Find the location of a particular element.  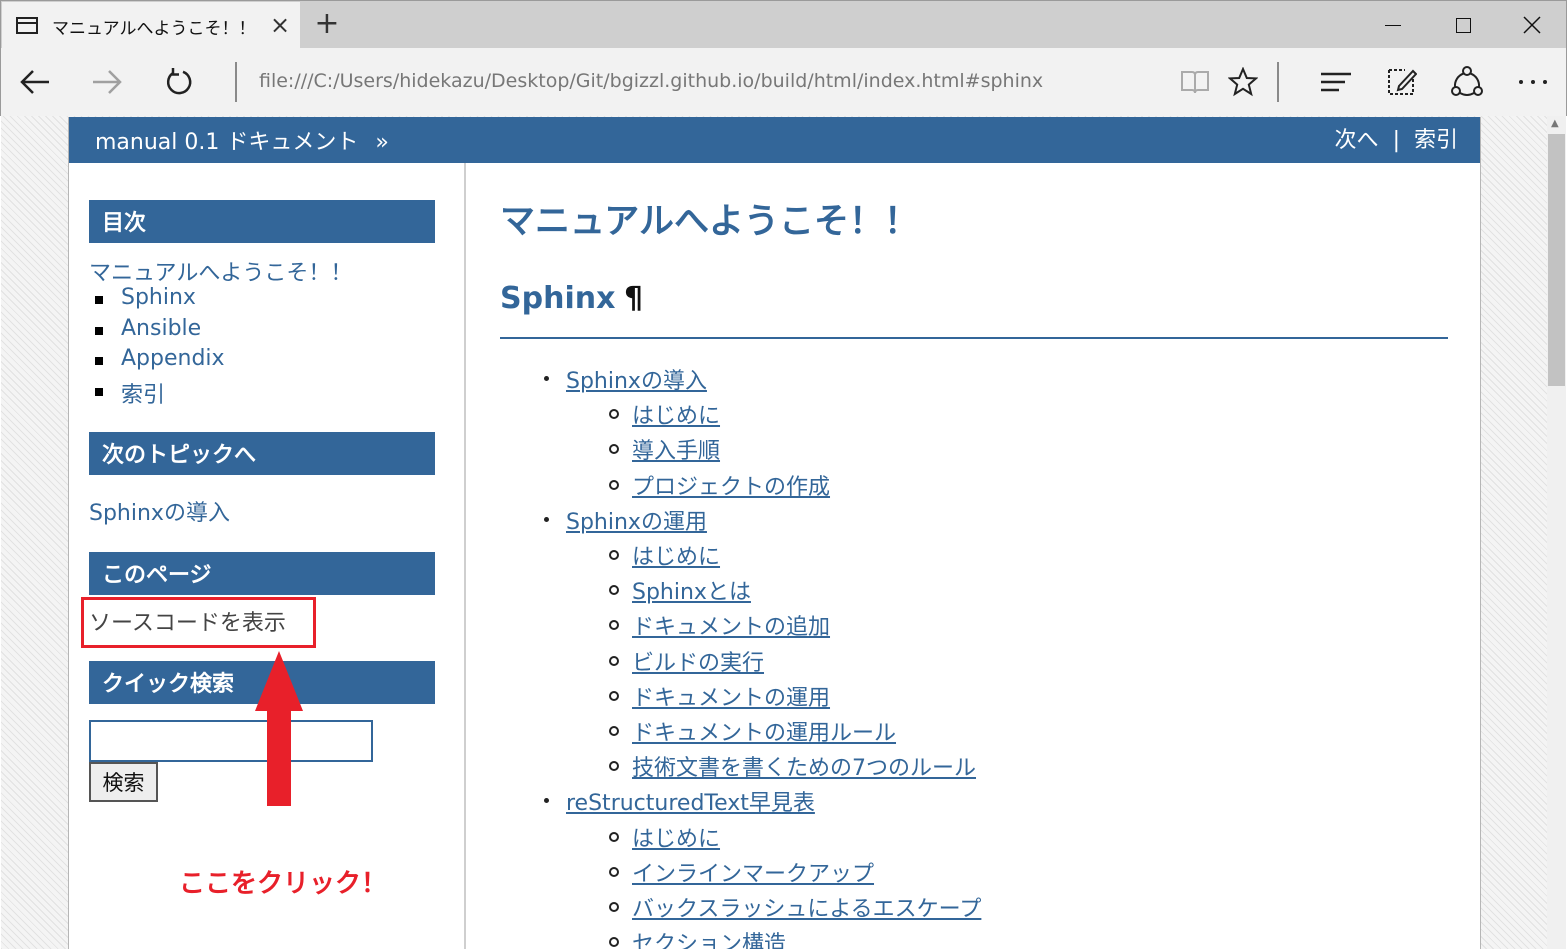

tab-title: マニュアルへようこそ！！ is located at coordinates (154, 29).